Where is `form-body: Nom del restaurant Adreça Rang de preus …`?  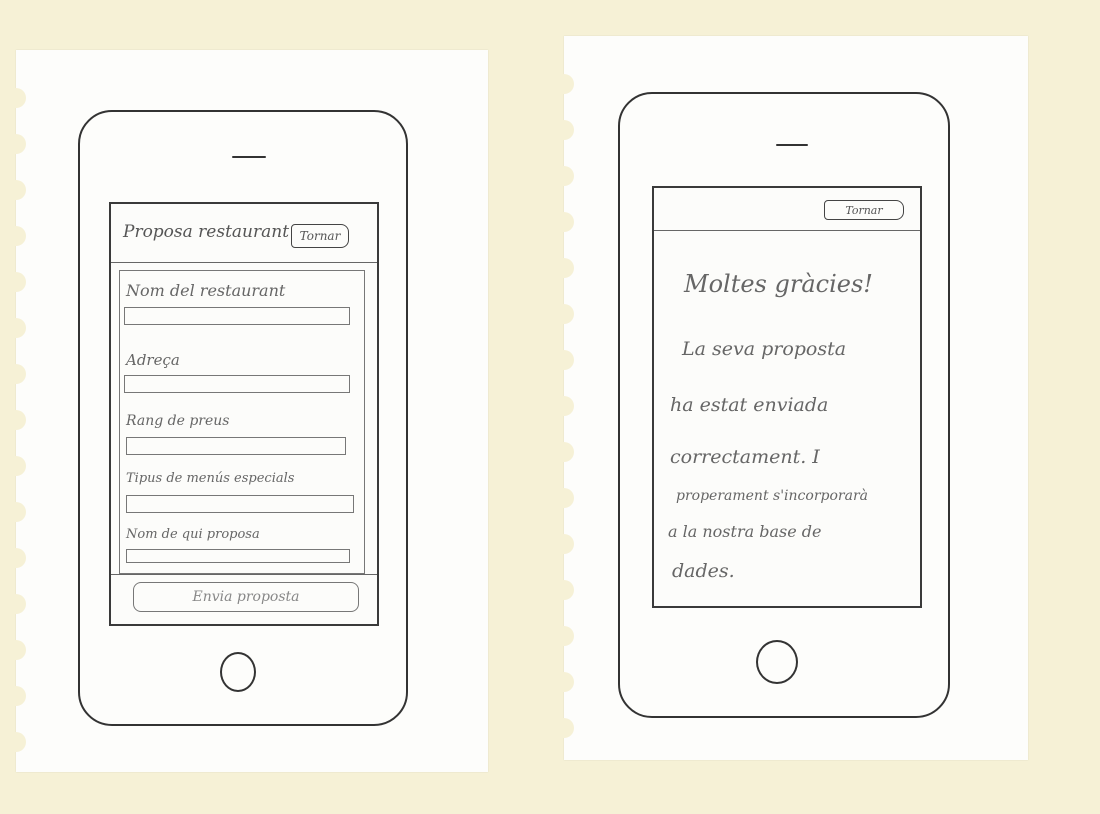
form-body: Nom del restaurant Adreça Rang de preus … is located at coordinates (242, 422).